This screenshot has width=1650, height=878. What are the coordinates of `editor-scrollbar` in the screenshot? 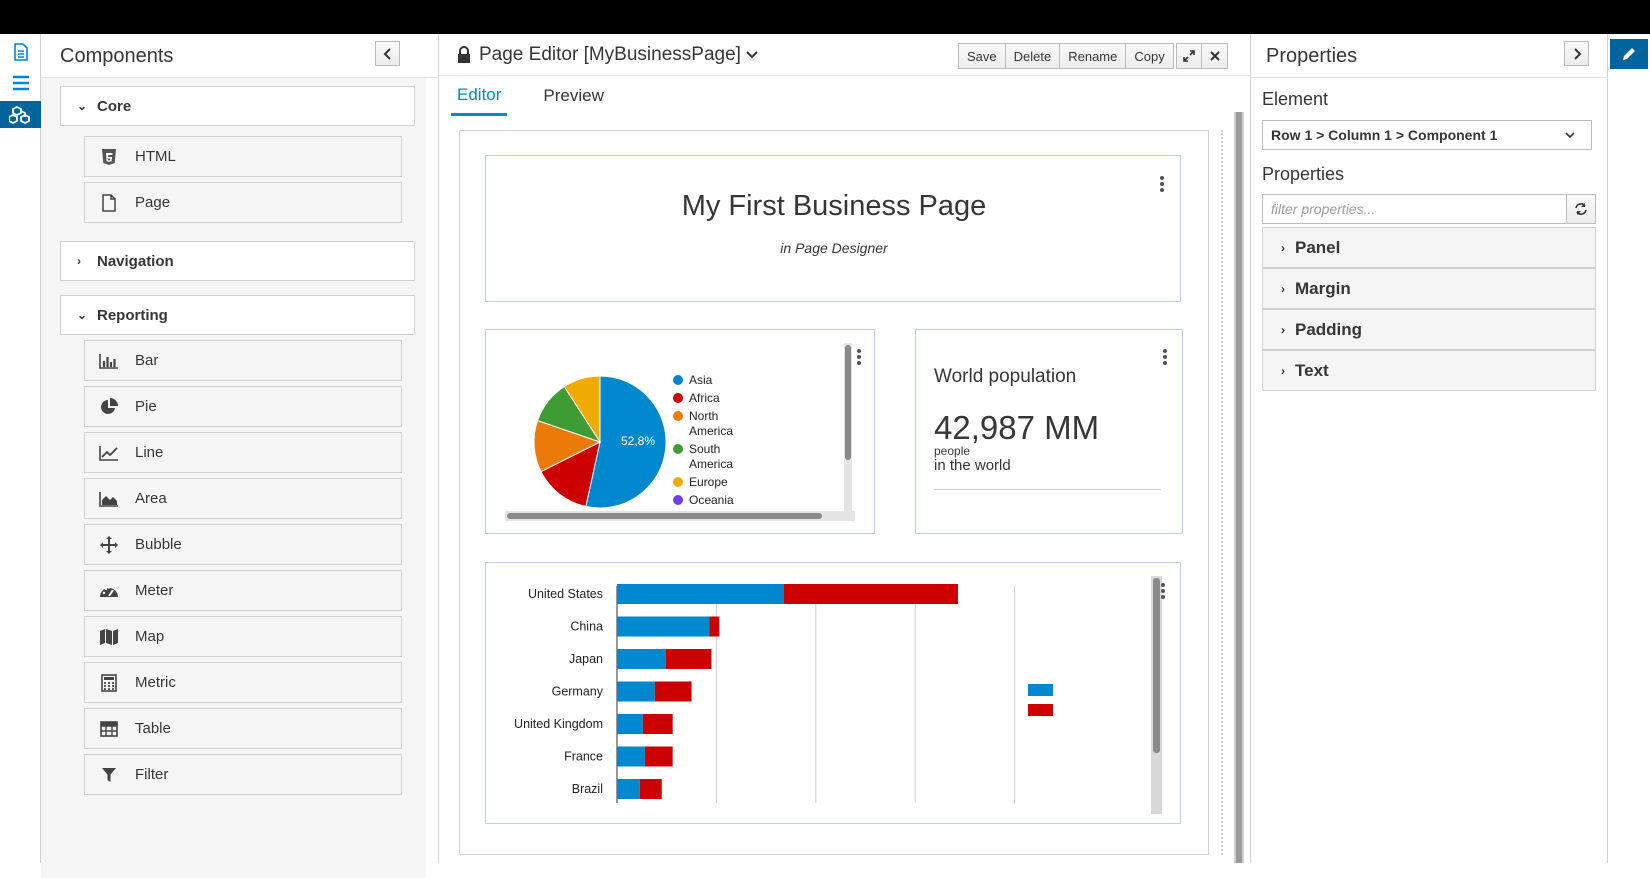 It's located at (1239, 487).